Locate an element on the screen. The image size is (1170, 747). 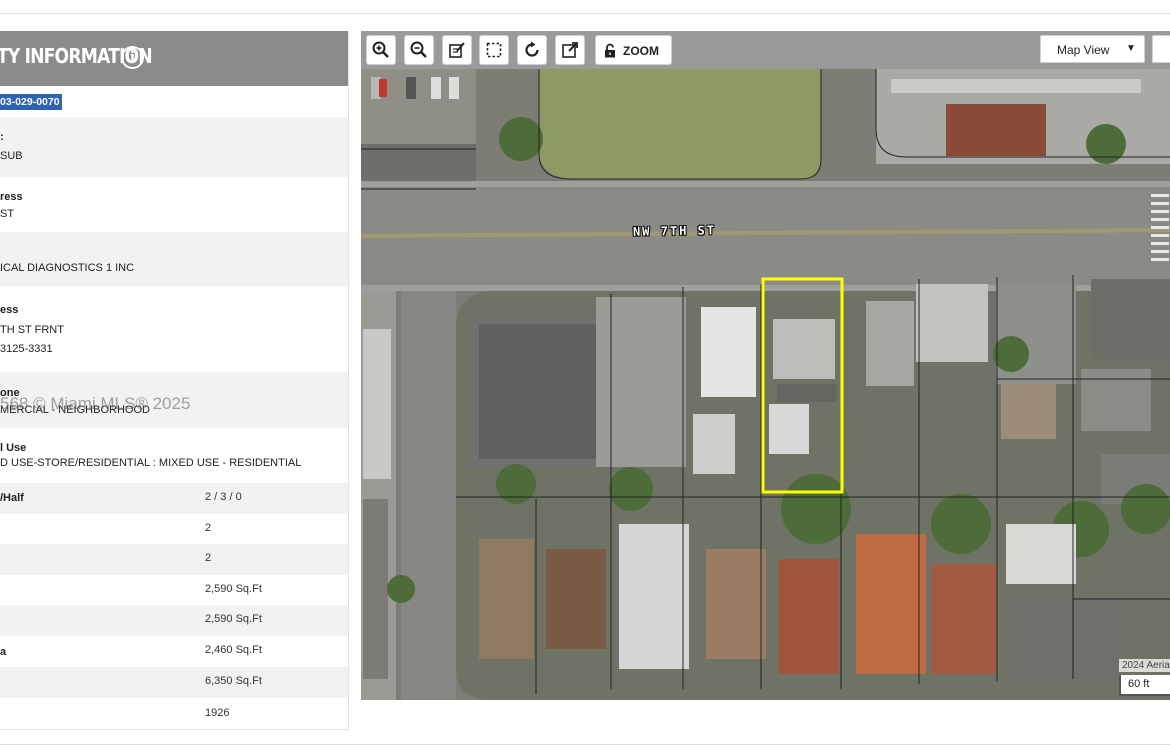
top-divider is located at coordinates (585, 13).